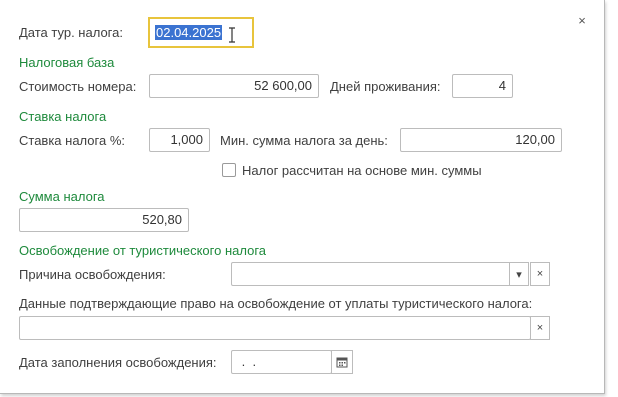 This screenshot has width=618, height=397. Describe the element at coordinates (71, 32) in the screenshot. I see `tour-tax-date-label: Дата тур. налога:` at that location.